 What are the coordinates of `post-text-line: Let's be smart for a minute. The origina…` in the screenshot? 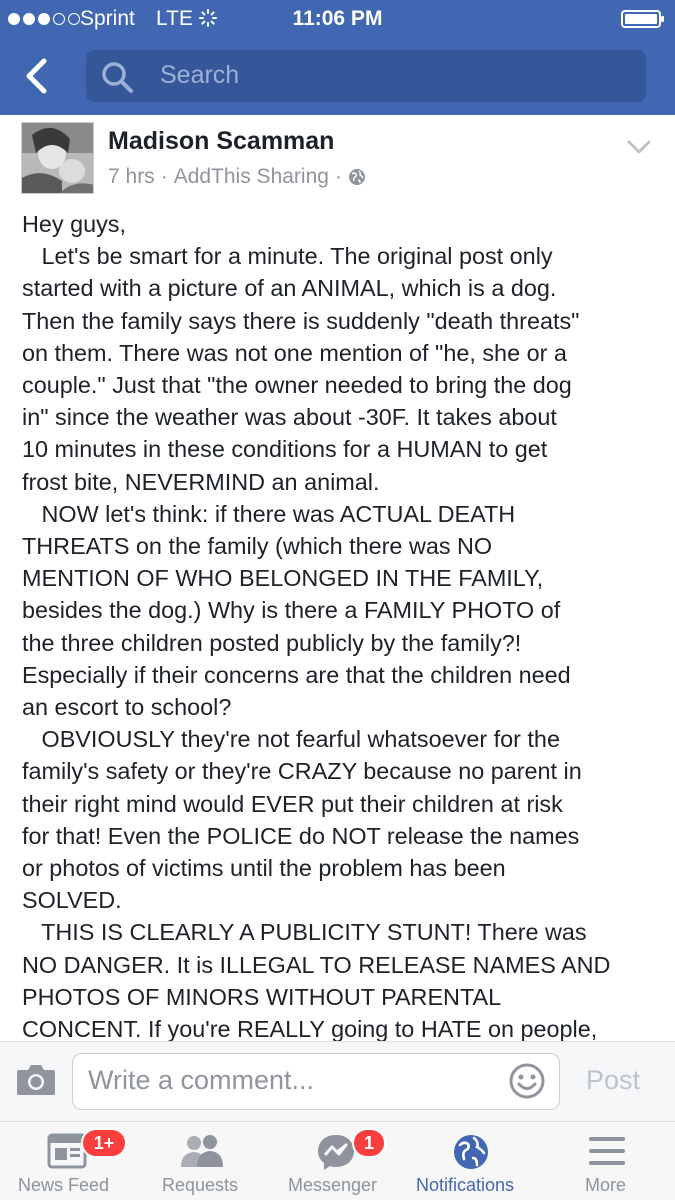 It's located at (287, 256).